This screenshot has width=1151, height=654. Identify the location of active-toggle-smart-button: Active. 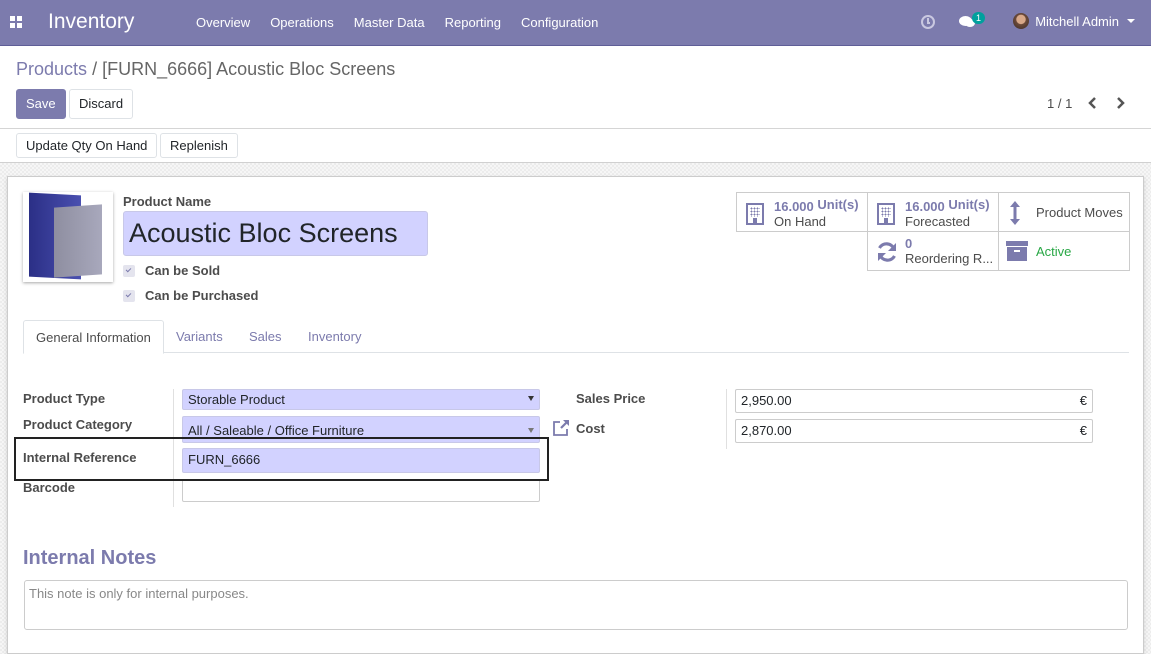
(1064, 251).